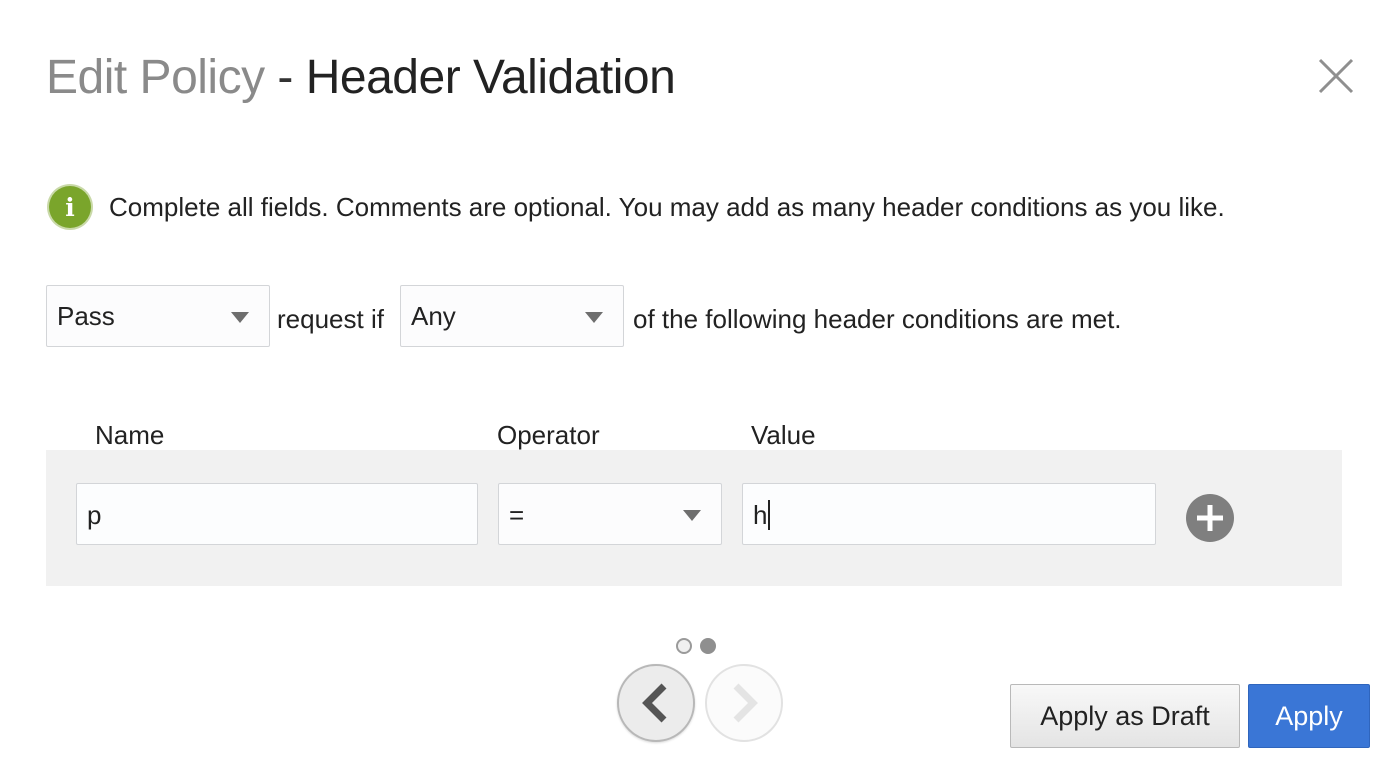 The height and width of the screenshot is (772, 1388). I want to click on action-select: Pass, so click(158, 316).